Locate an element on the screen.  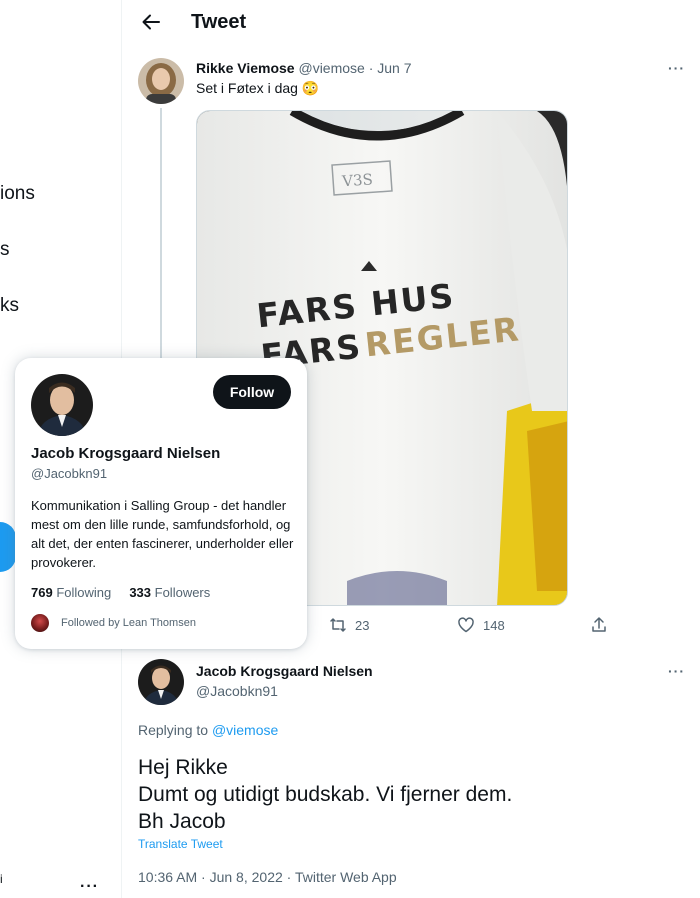
tweet-text: Set i Føtex i dag 😳 is located at coordinates (258, 88).